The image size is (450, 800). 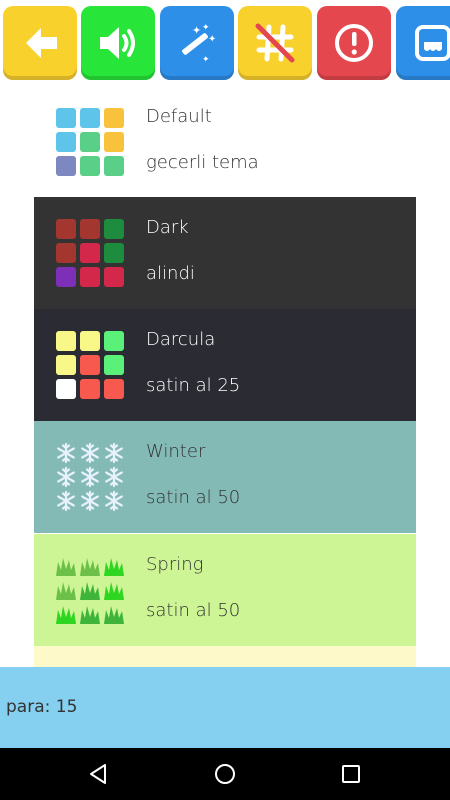 I want to click on spring-theme-preview, so click(x=90, y=590).